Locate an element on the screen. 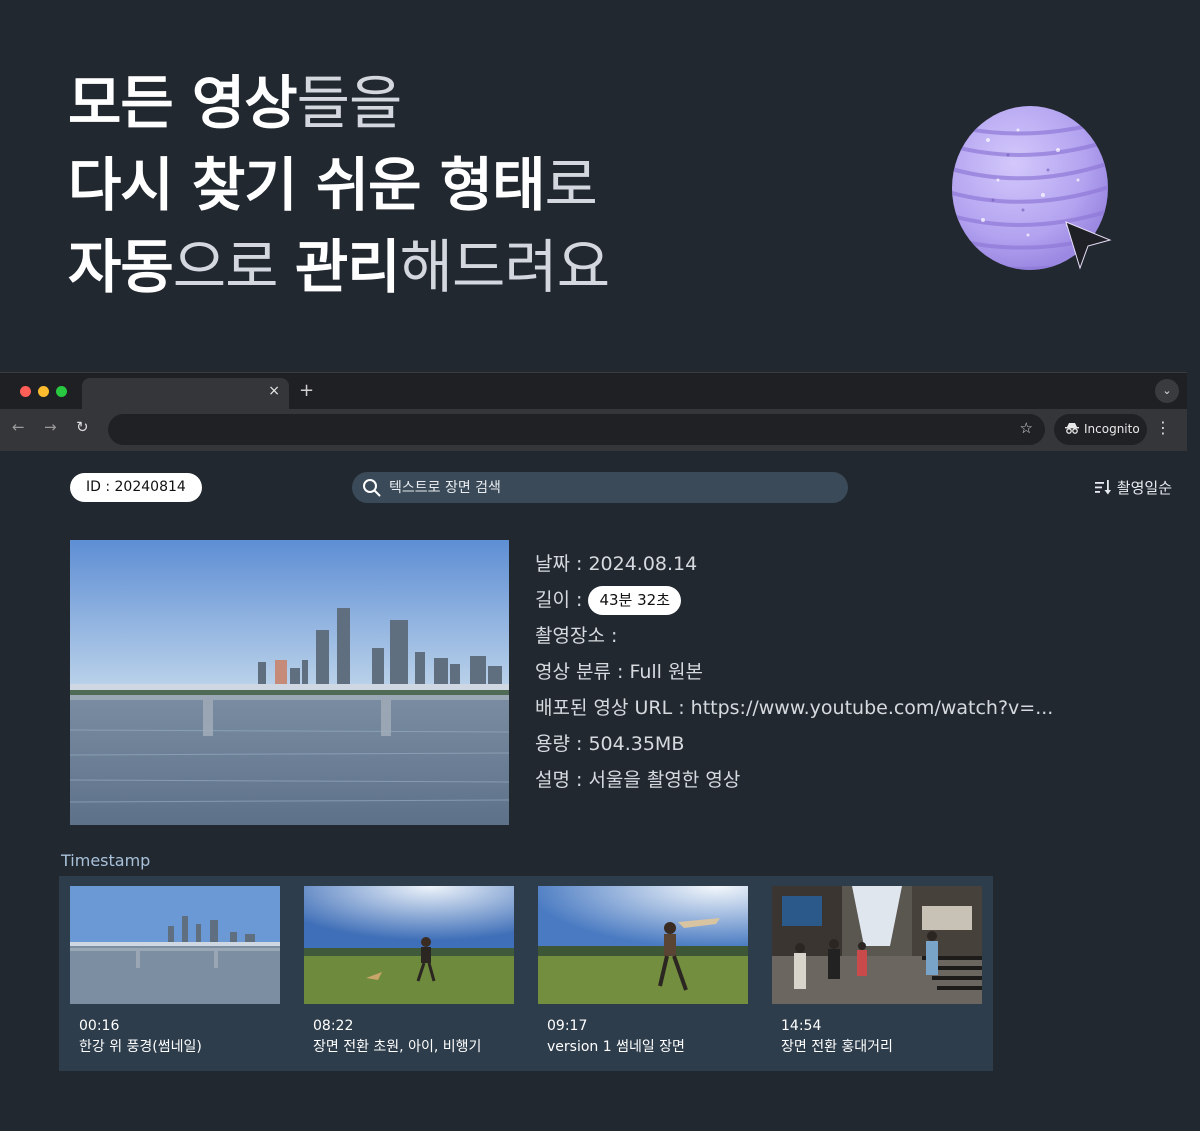 This screenshot has height=1131, width=1200. browser-toolbar: ← → ↻ ☆ Incognito ⋮ is located at coordinates (593, 430).